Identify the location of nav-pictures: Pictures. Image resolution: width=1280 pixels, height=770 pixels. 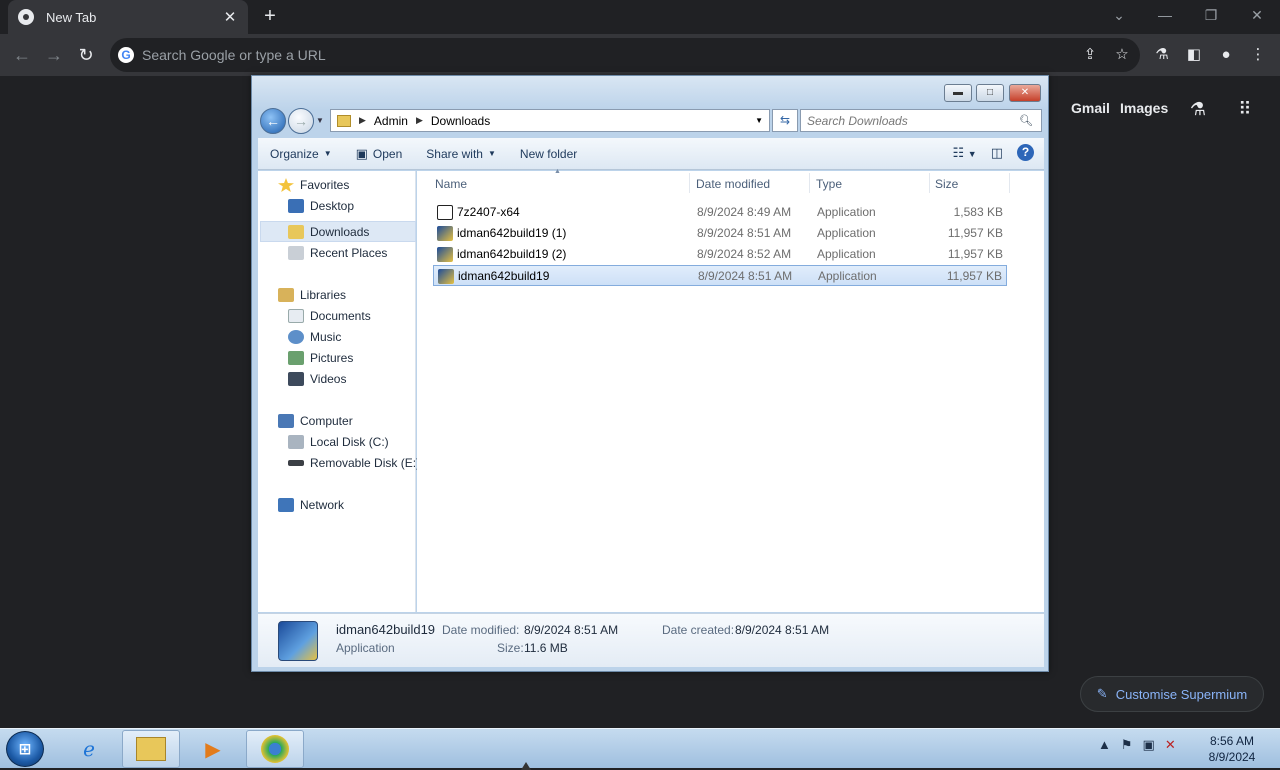
(320, 358).